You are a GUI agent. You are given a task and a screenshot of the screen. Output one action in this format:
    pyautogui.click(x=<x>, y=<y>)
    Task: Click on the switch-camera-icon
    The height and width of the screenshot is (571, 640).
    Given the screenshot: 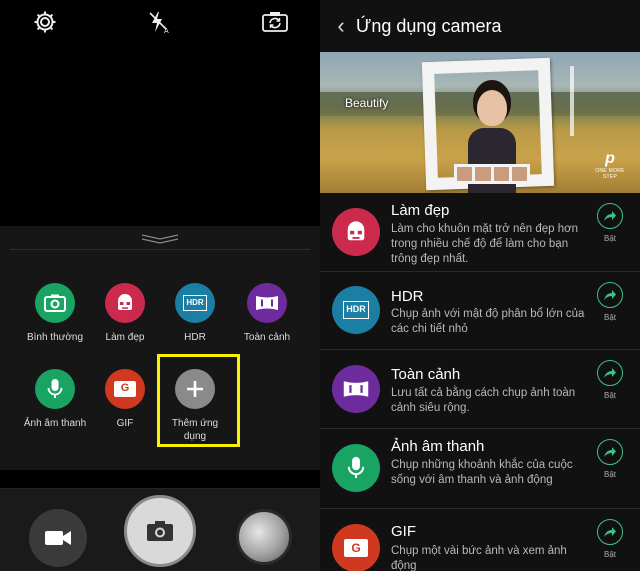 What is the action you would take?
    pyautogui.click(x=275, y=22)
    